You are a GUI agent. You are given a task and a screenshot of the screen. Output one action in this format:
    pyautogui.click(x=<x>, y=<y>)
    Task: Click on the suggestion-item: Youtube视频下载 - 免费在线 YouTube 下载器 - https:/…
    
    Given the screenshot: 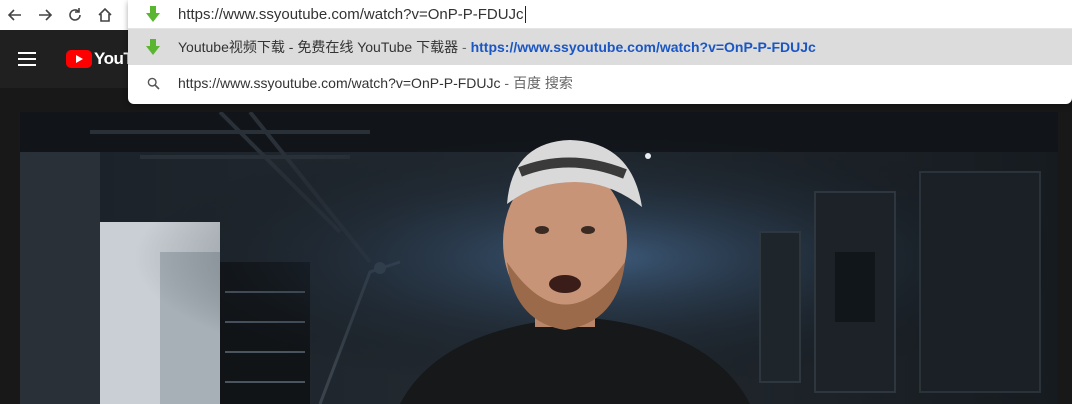 What is the action you would take?
    pyautogui.click(x=600, y=47)
    